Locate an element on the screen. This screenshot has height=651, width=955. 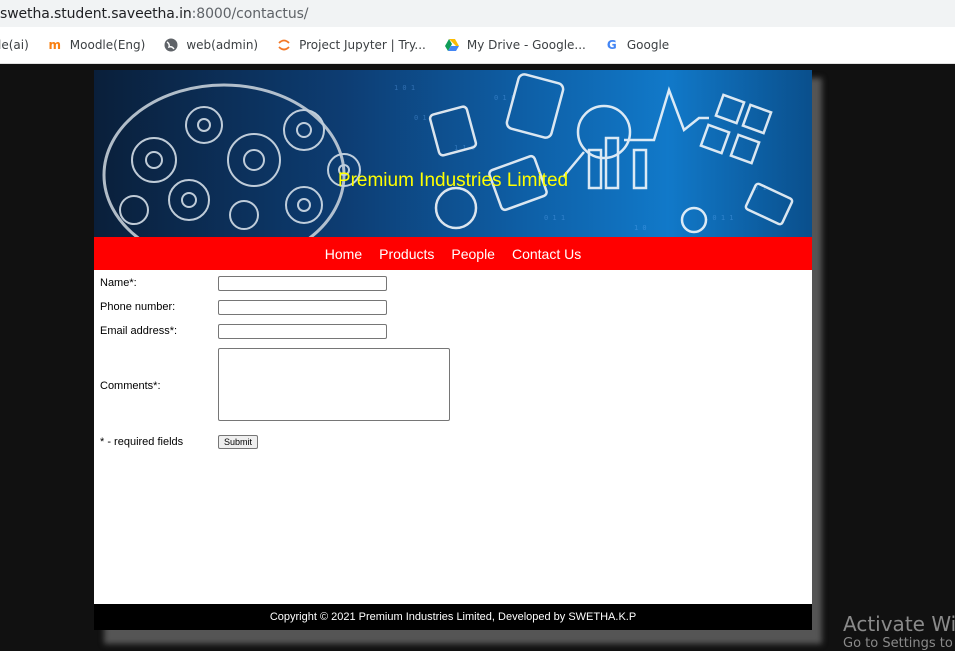
phone-label: Phone number: is located at coordinates (138, 307).